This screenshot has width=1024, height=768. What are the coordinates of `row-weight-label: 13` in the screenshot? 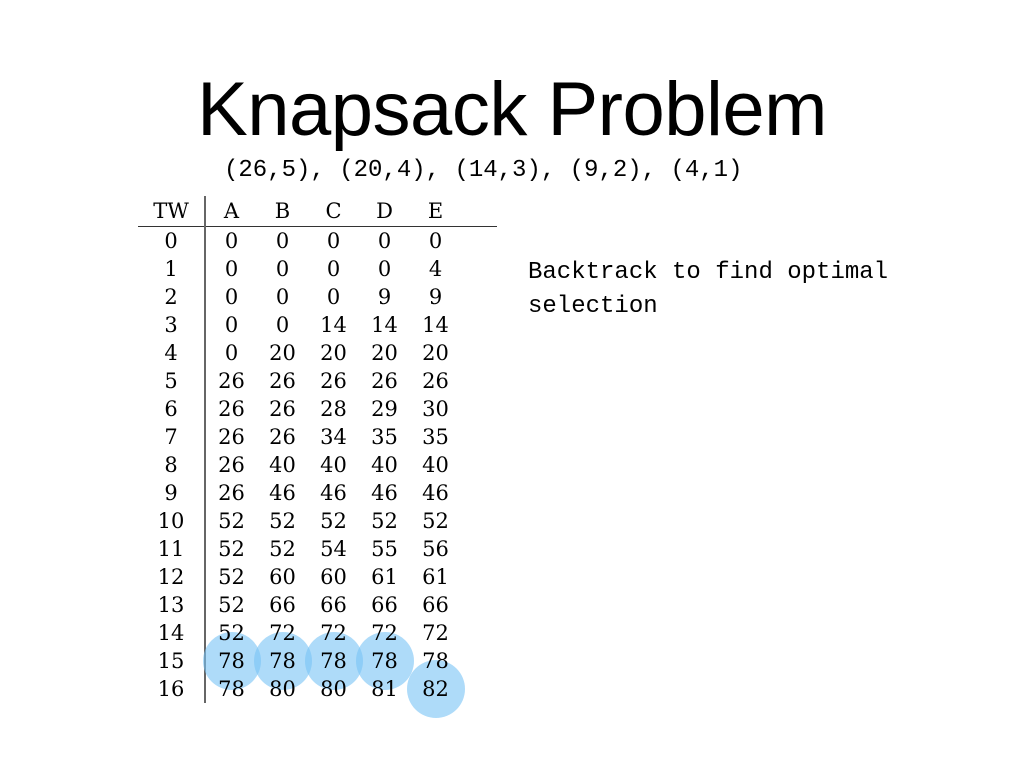 It's located at (172, 605).